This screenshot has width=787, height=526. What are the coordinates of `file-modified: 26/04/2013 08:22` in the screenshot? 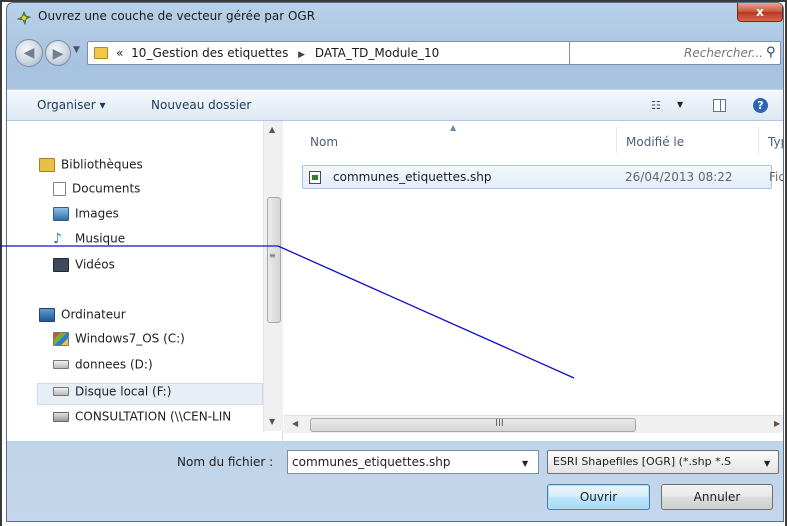 It's located at (679, 177).